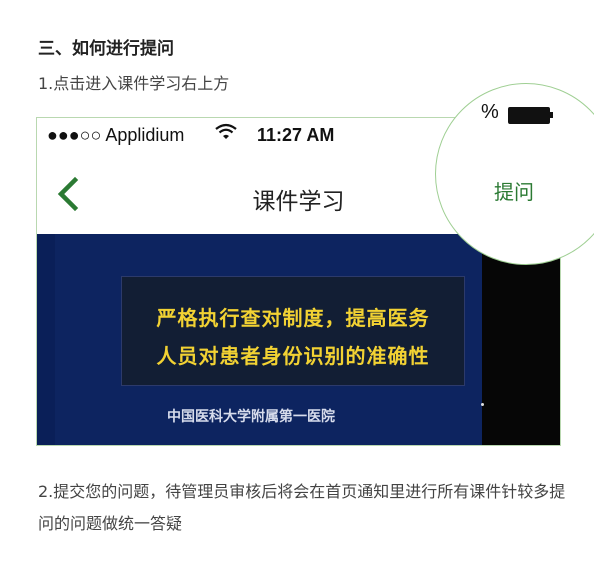 The width and height of the screenshot is (594, 574). Describe the element at coordinates (293, 331) in the screenshot. I see `slide-title-box: 严格执行查对制度，提高医务 人员对患者身份识别的准确性` at that location.